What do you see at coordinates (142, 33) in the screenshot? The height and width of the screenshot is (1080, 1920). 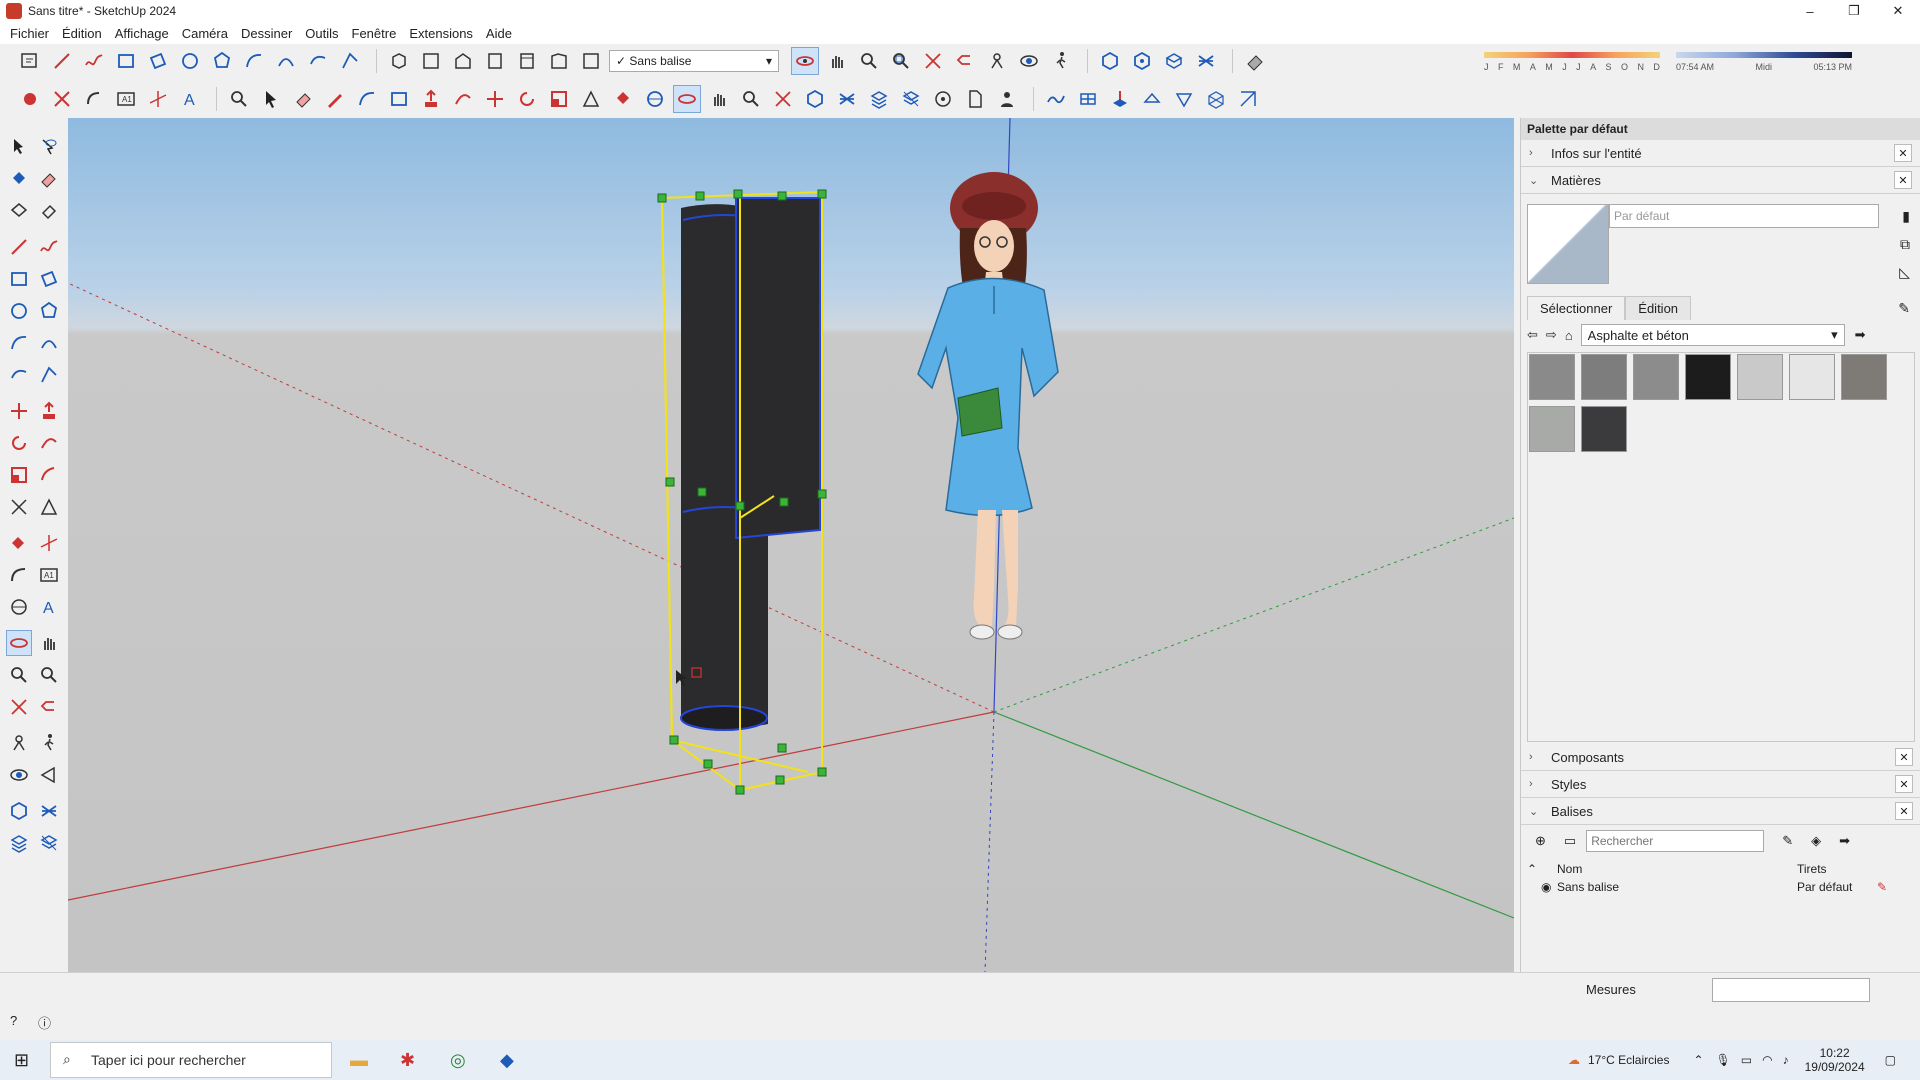 I see `menu-affichage: Affichage` at bounding box center [142, 33].